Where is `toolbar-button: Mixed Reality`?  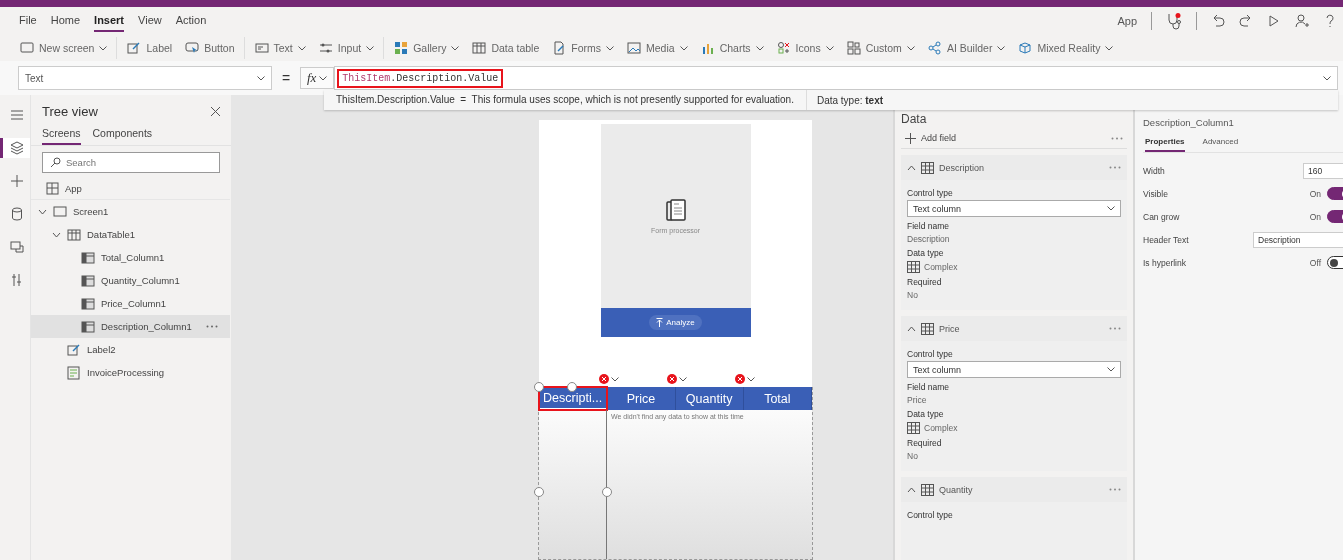 toolbar-button: Mixed Reality is located at coordinates (1066, 48).